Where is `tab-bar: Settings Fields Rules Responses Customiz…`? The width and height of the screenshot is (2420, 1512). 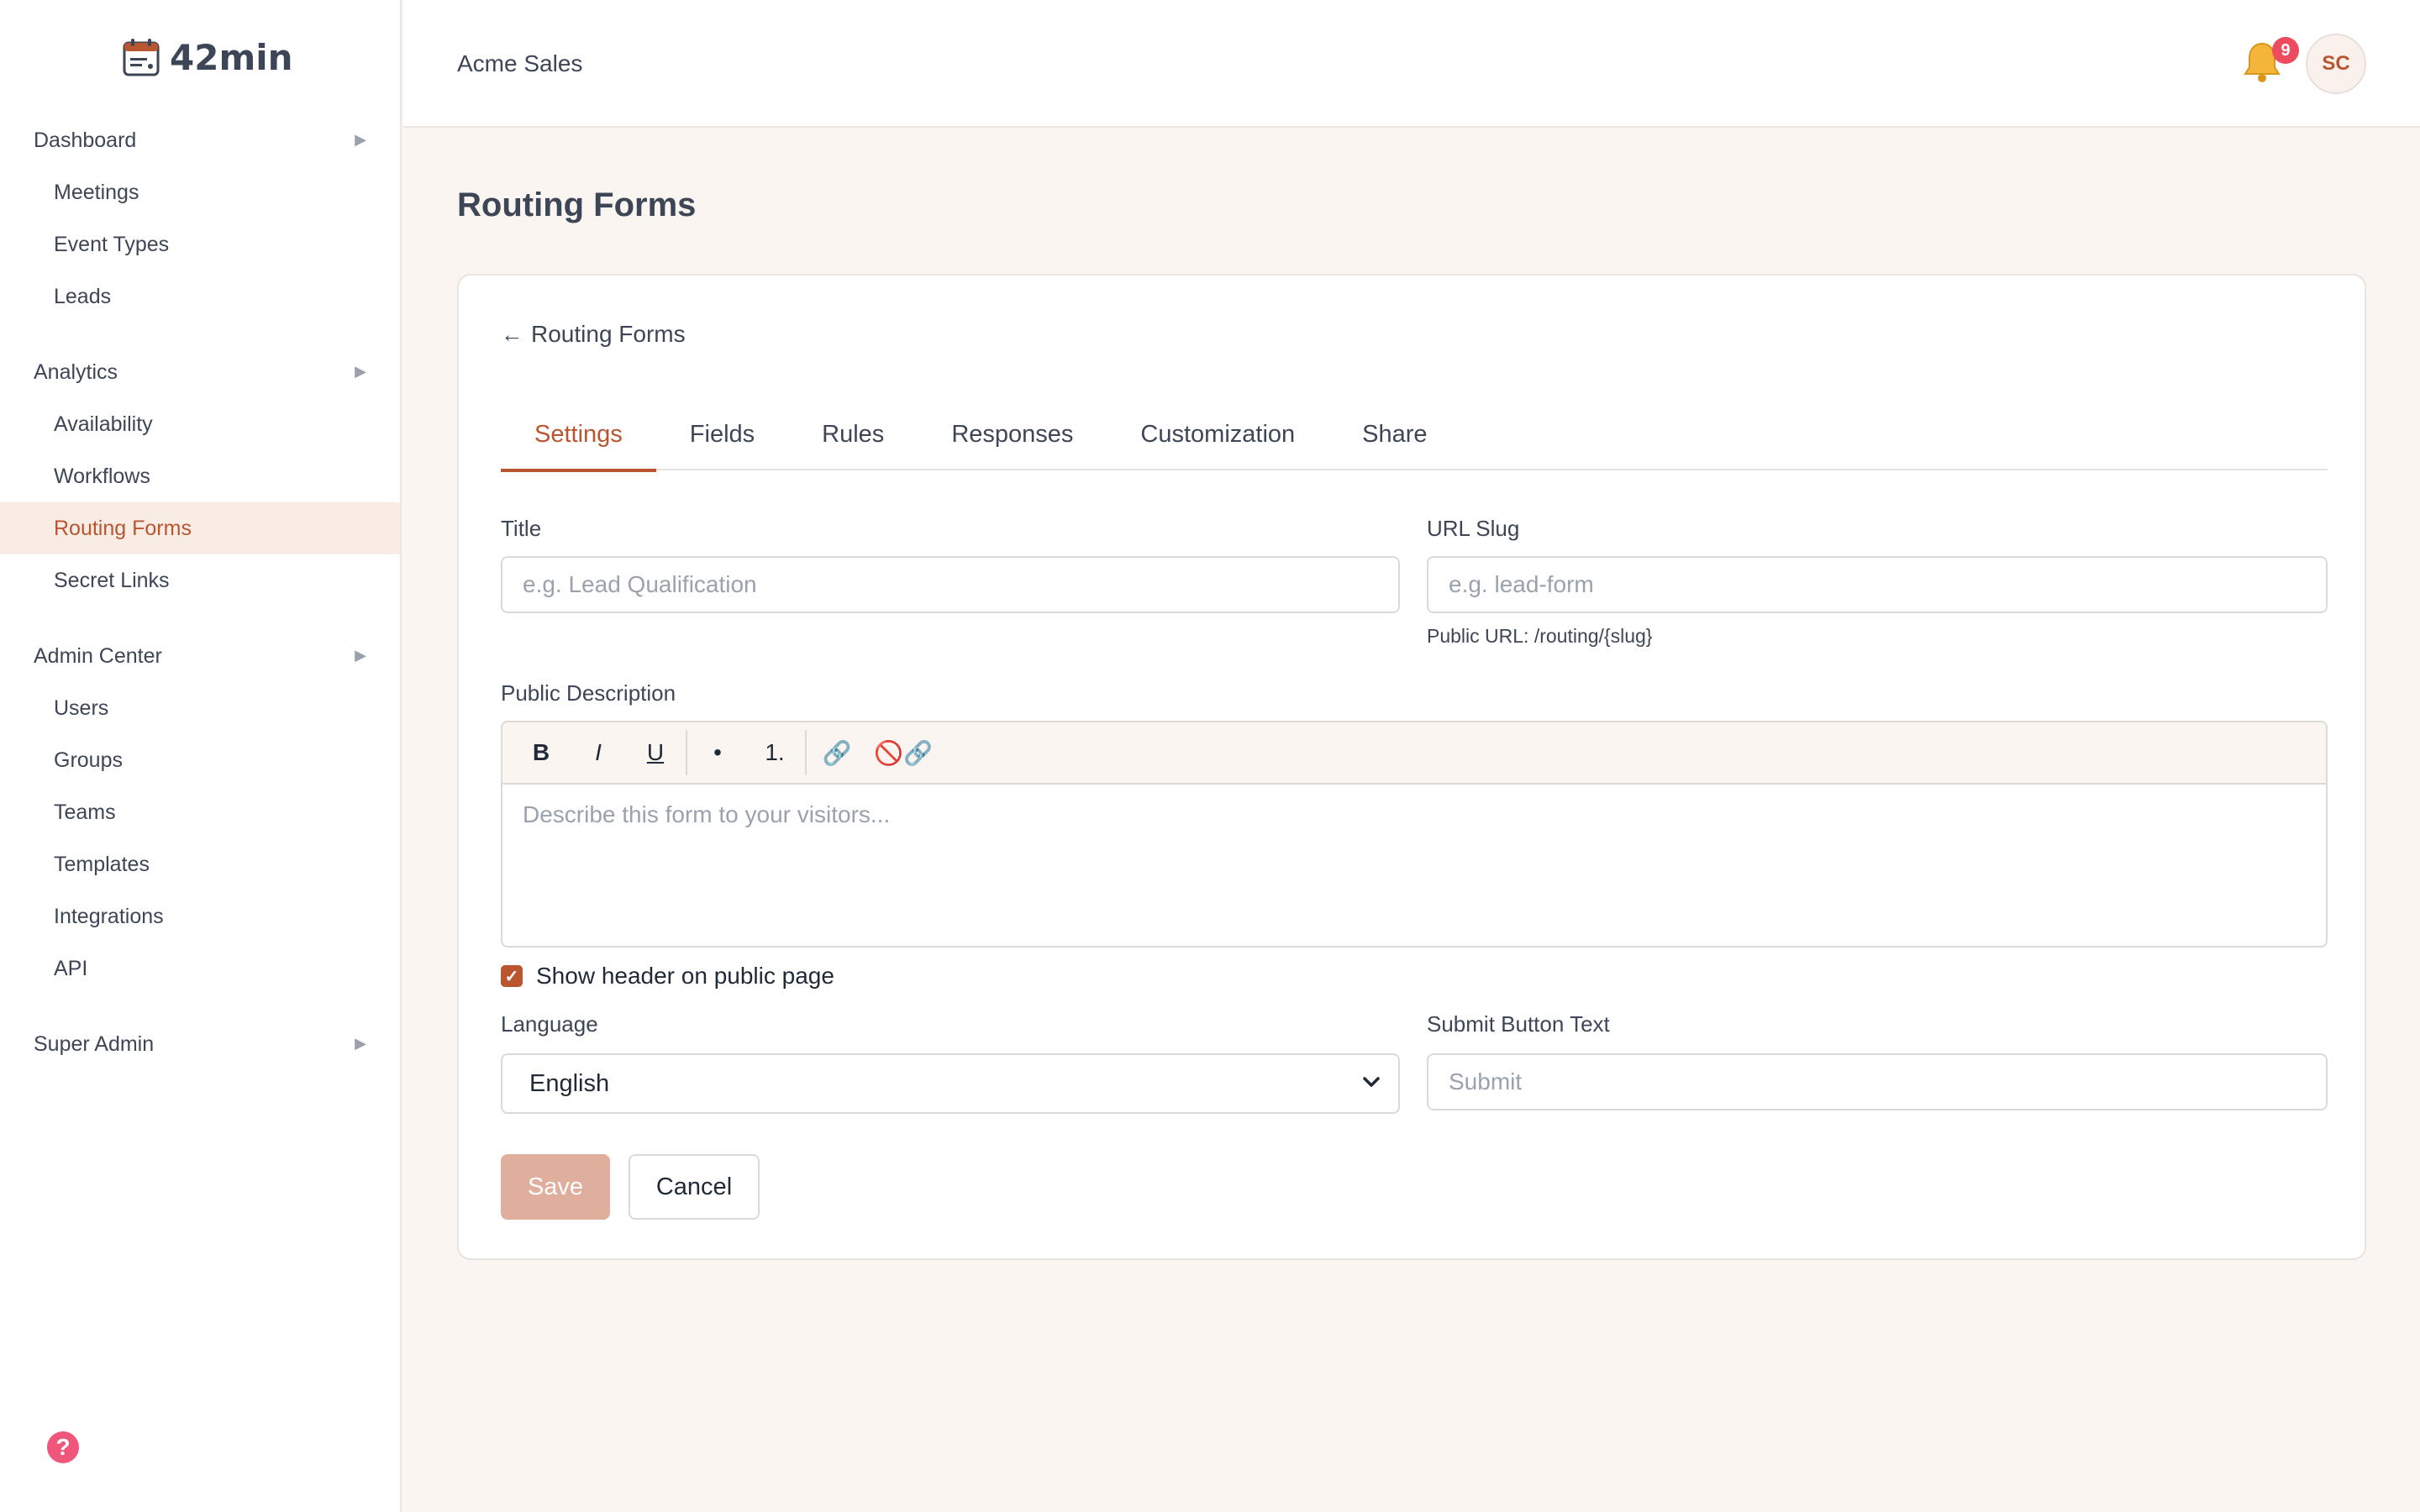 tab-bar: Settings Fields Rules Responses Customiz… is located at coordinates (1414, 435).